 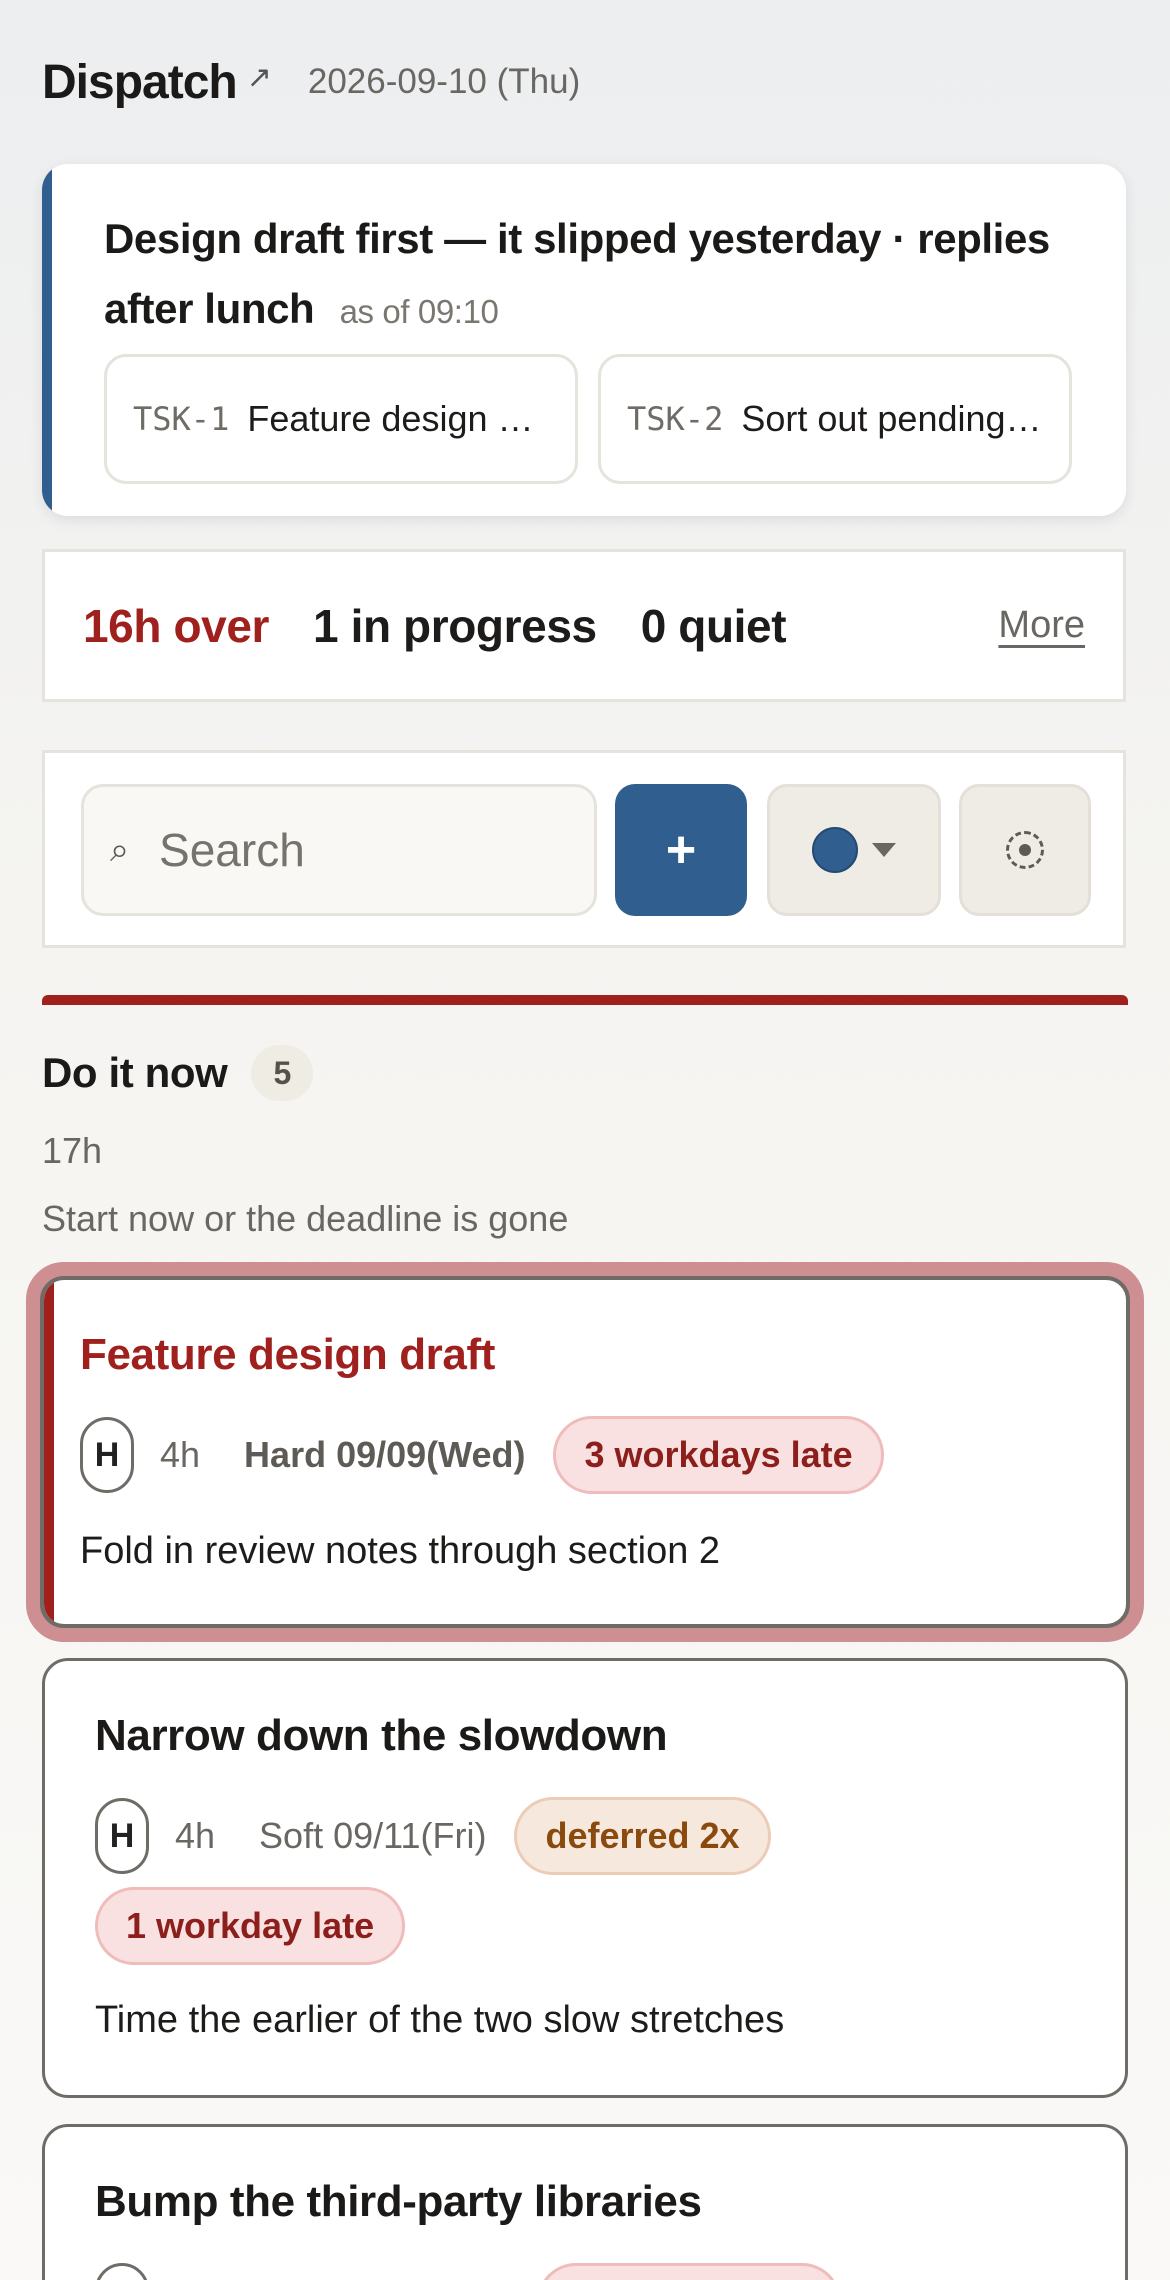 I want to click on stat-in-progress: 1 in progress, so click(x=455, y=625).